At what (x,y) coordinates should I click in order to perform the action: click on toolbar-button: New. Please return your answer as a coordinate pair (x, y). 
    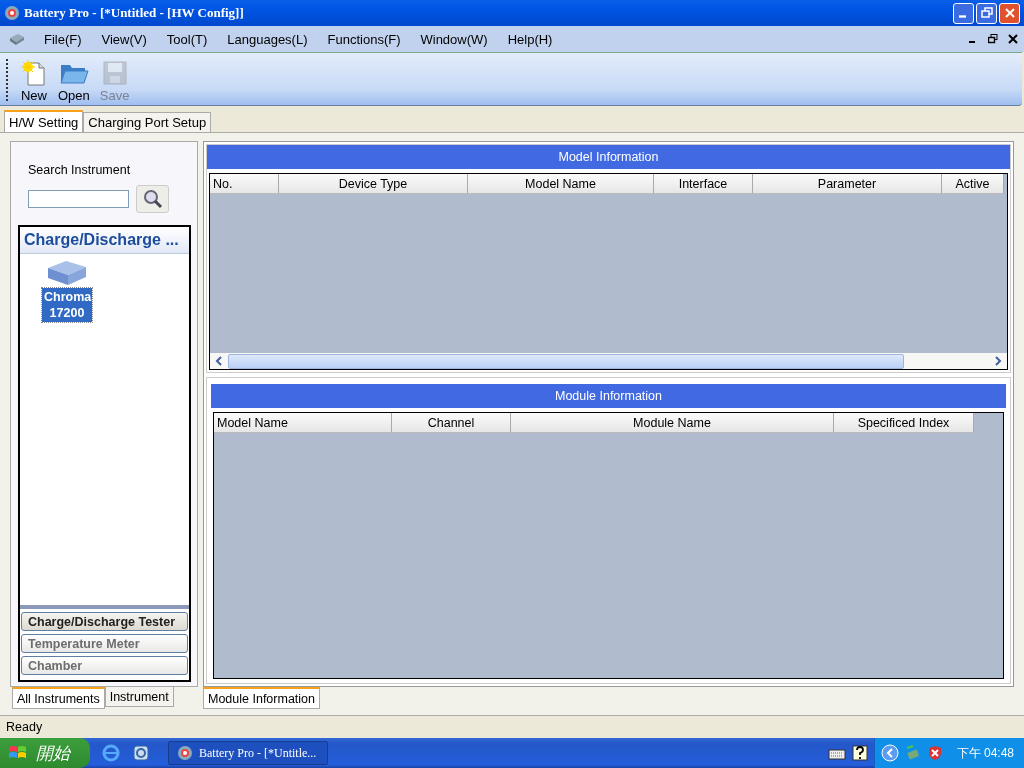
    Looking at the image, I should click on (34, 81).